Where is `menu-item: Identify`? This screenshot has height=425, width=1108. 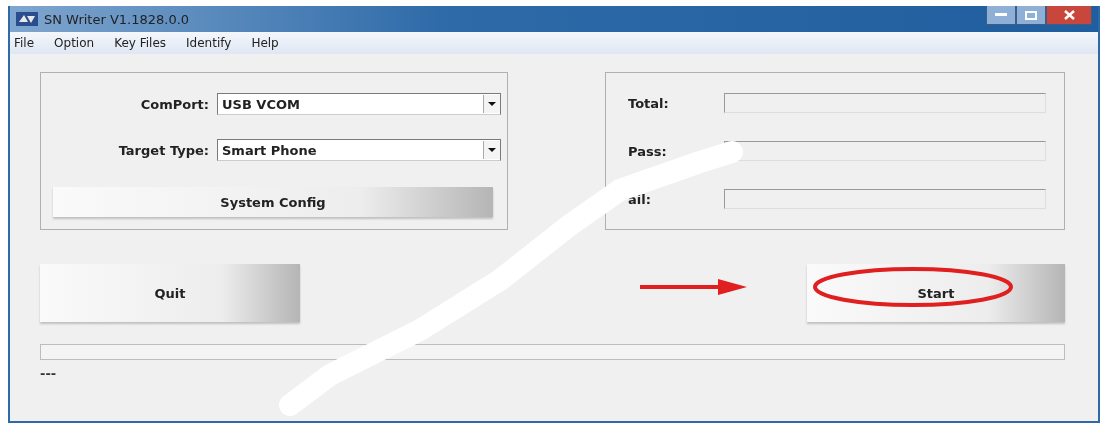 menu-item: Identify is located at coordinates (209, 43).